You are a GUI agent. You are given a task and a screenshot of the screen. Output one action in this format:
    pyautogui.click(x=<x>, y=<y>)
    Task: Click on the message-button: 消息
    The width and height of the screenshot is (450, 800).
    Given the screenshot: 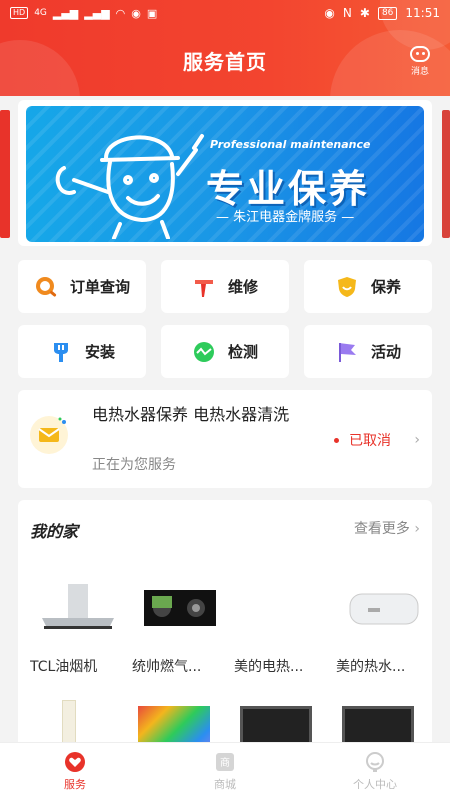 What is the action you would take?
    pyautogui.click(x=420, y=61)
    